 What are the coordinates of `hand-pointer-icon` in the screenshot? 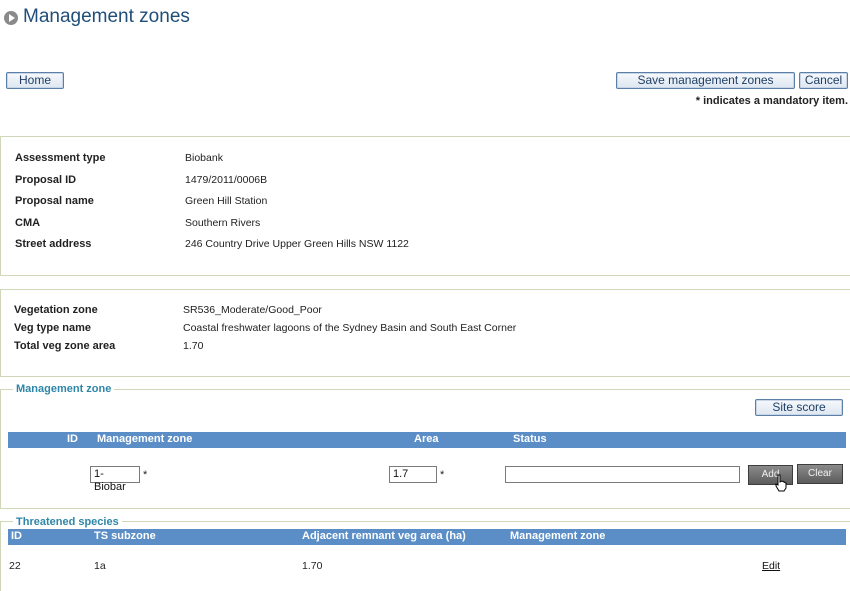 It's located at (781, 483).